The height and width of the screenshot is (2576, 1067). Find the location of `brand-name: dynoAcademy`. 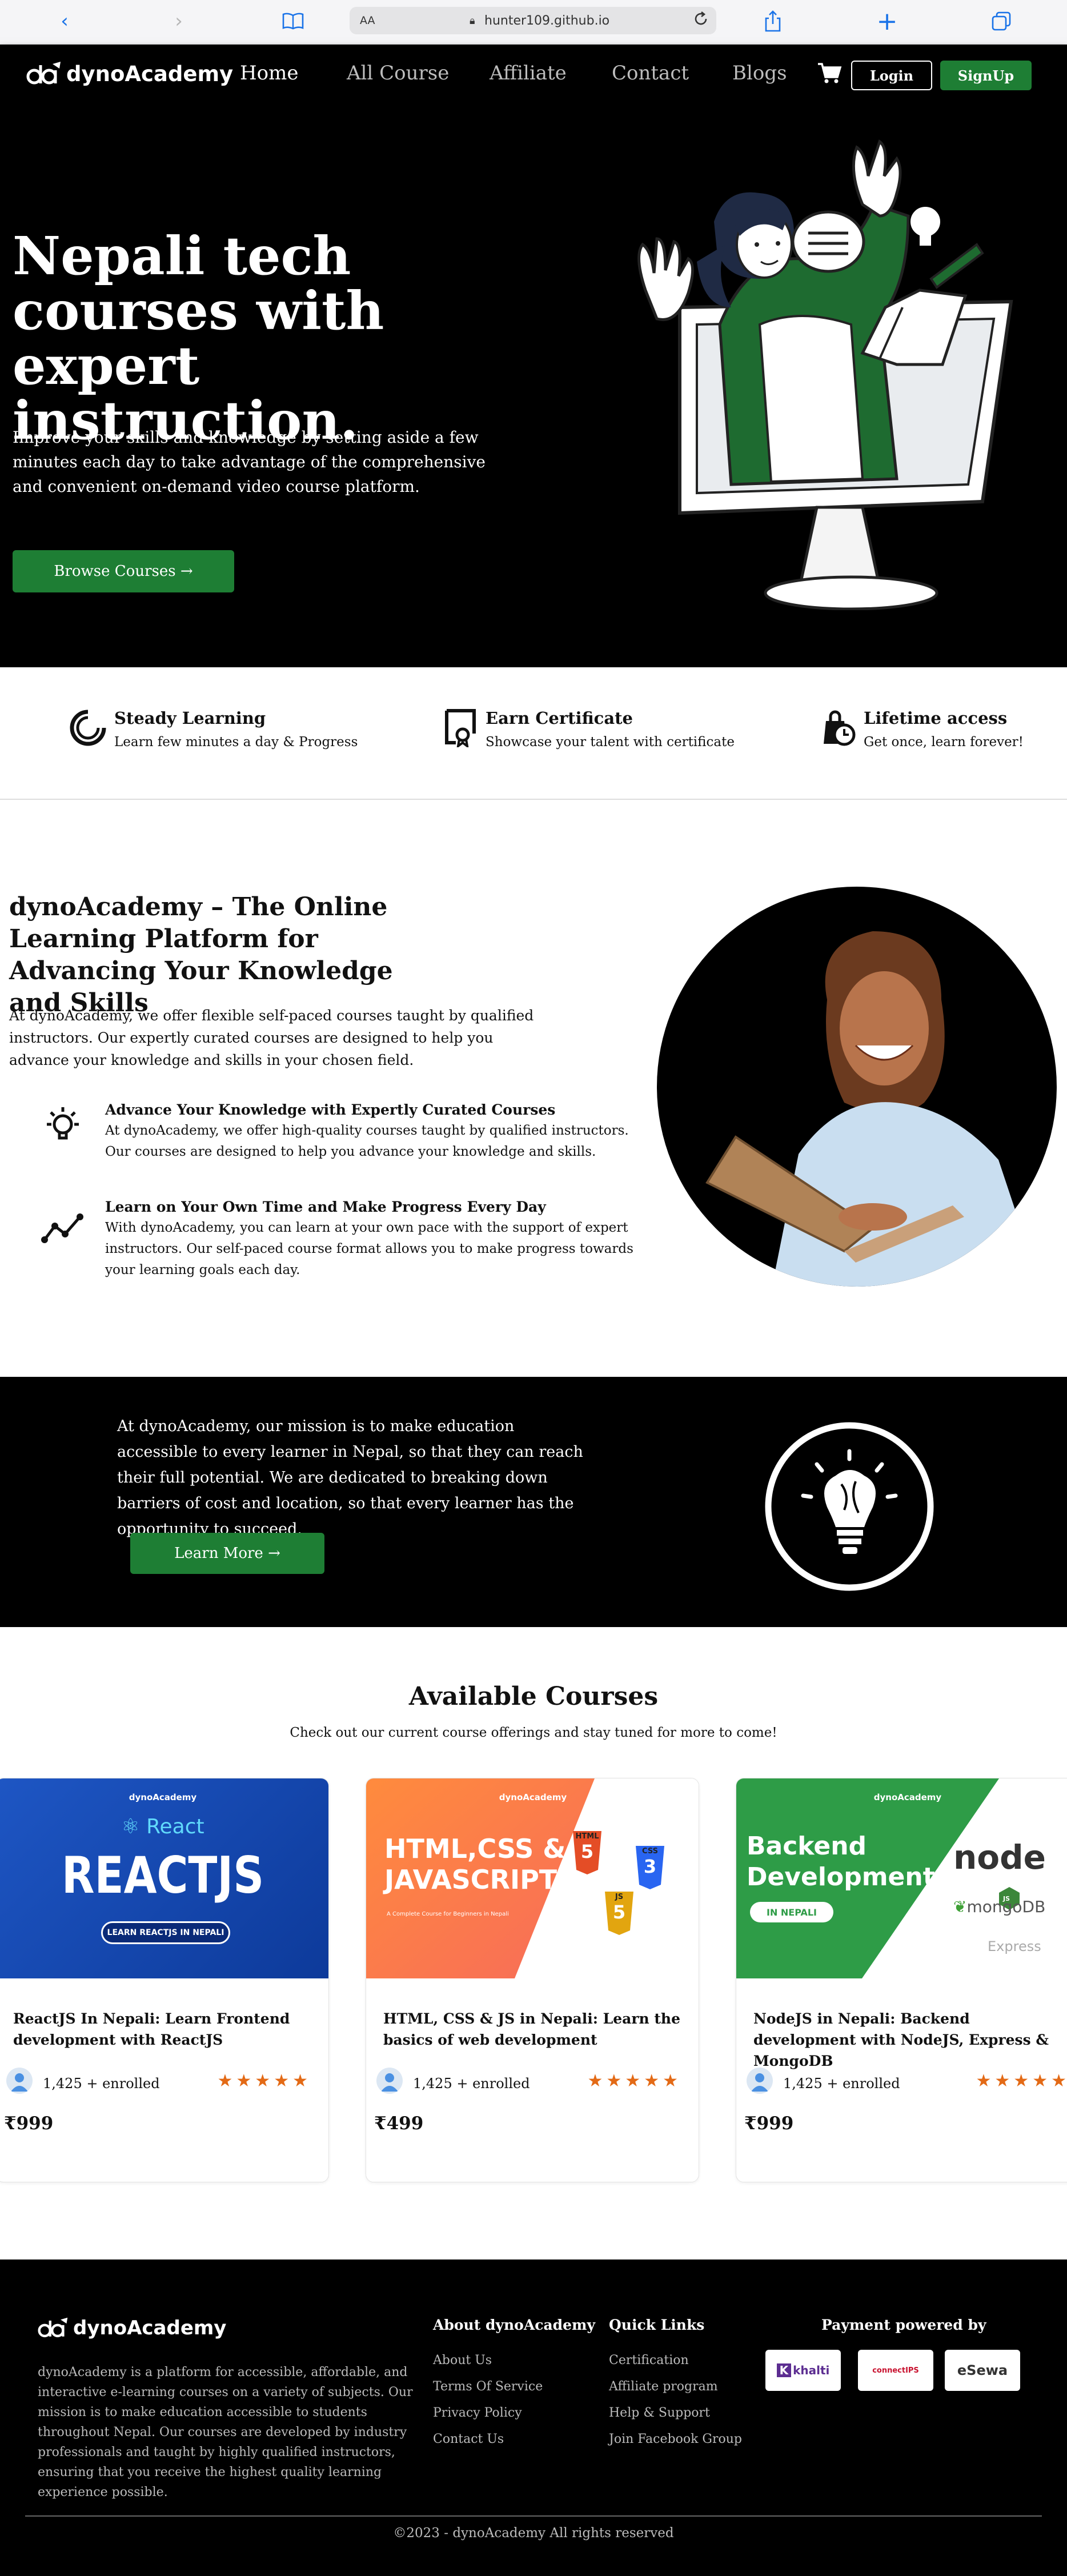

brand-name: dynoAcademy is located at coordinates (150, 73).